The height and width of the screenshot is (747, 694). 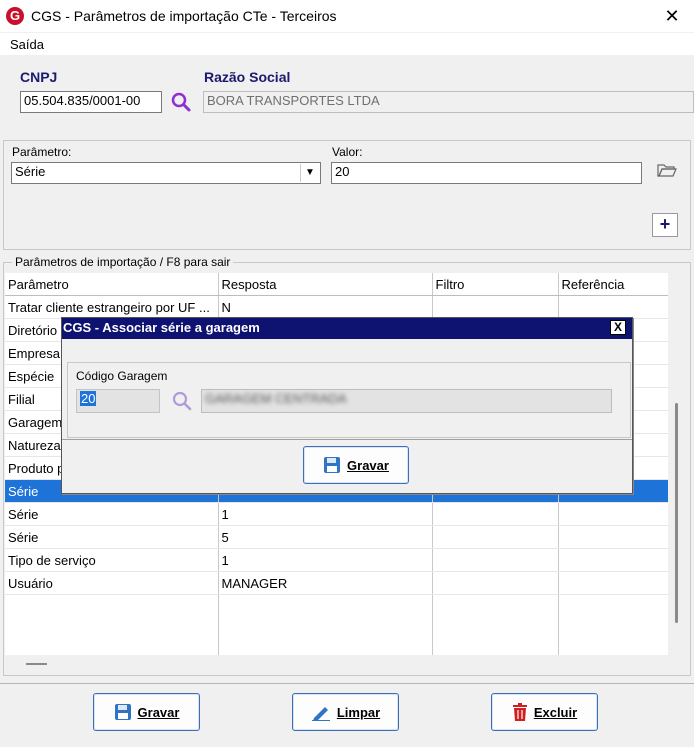 What do you see at coordinates (39, 77) in the screenshot?
I see `cnpj-label: CNPJ` at bounding box center [39, 77].